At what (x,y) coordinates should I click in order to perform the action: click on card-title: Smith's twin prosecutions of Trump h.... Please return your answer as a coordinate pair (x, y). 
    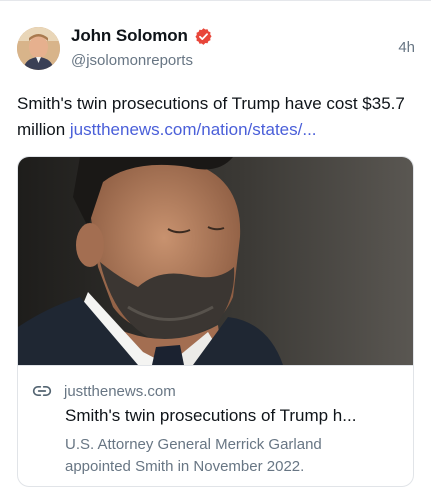
    Looking at the image, I should click on (235, 416).